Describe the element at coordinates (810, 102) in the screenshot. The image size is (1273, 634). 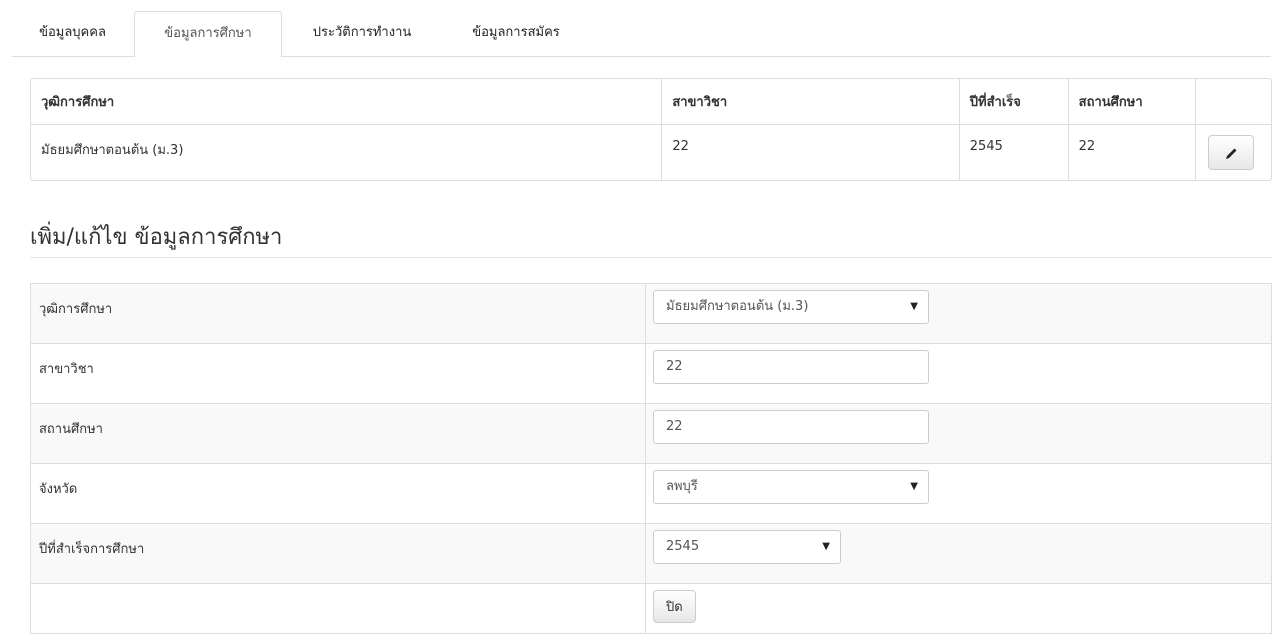
I see `column-header-major: สาขาวิชา` at that location.